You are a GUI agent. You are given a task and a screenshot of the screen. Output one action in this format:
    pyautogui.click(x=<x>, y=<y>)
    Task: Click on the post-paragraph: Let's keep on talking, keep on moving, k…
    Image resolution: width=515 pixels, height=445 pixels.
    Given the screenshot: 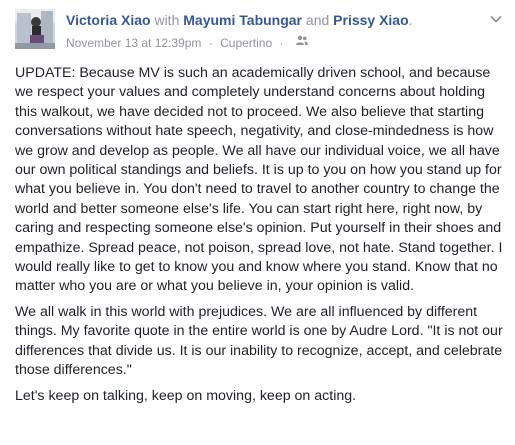 What is the action you would take?
    pyautogui.click(x=186, y=395)
    